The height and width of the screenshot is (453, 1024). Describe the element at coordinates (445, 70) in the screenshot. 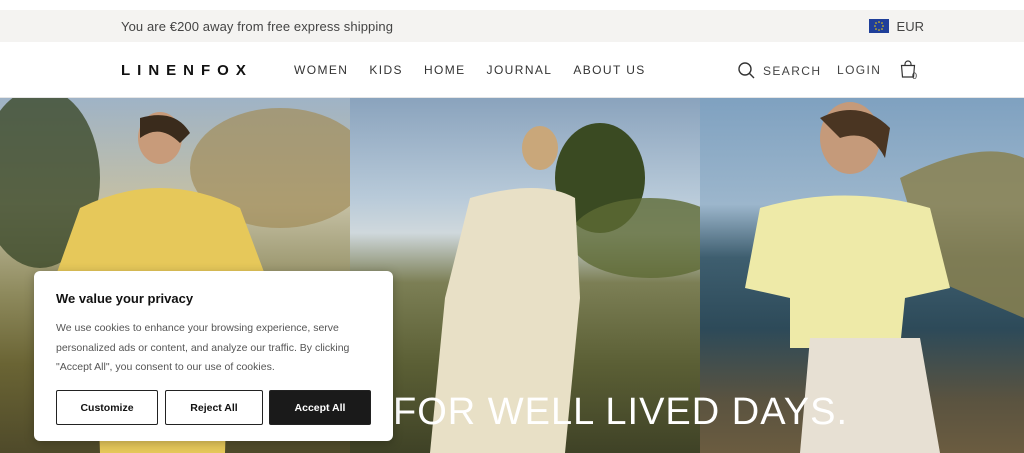

I see `nav-home: HOME` at that location.